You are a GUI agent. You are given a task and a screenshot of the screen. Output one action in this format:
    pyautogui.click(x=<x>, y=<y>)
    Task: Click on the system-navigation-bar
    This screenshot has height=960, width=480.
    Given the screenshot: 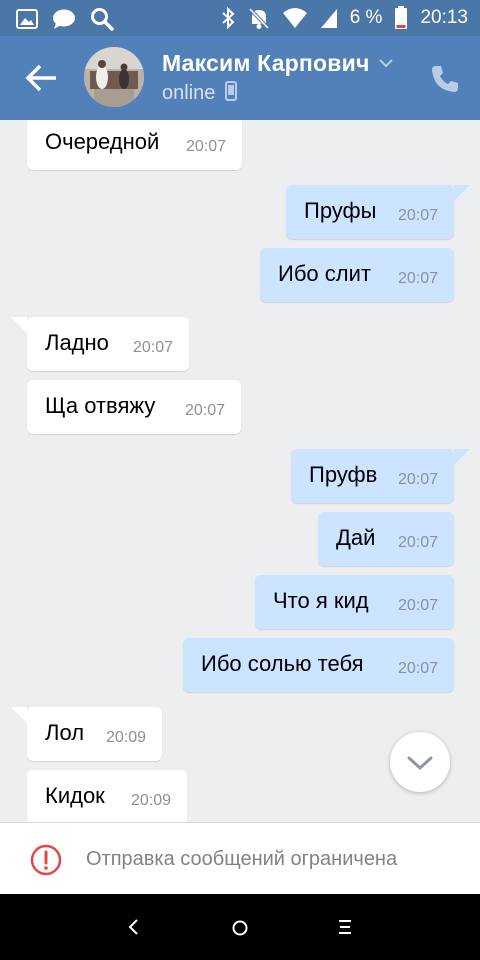 What is the action you would take?
    pyautogui.click(x=240, y=927)
    